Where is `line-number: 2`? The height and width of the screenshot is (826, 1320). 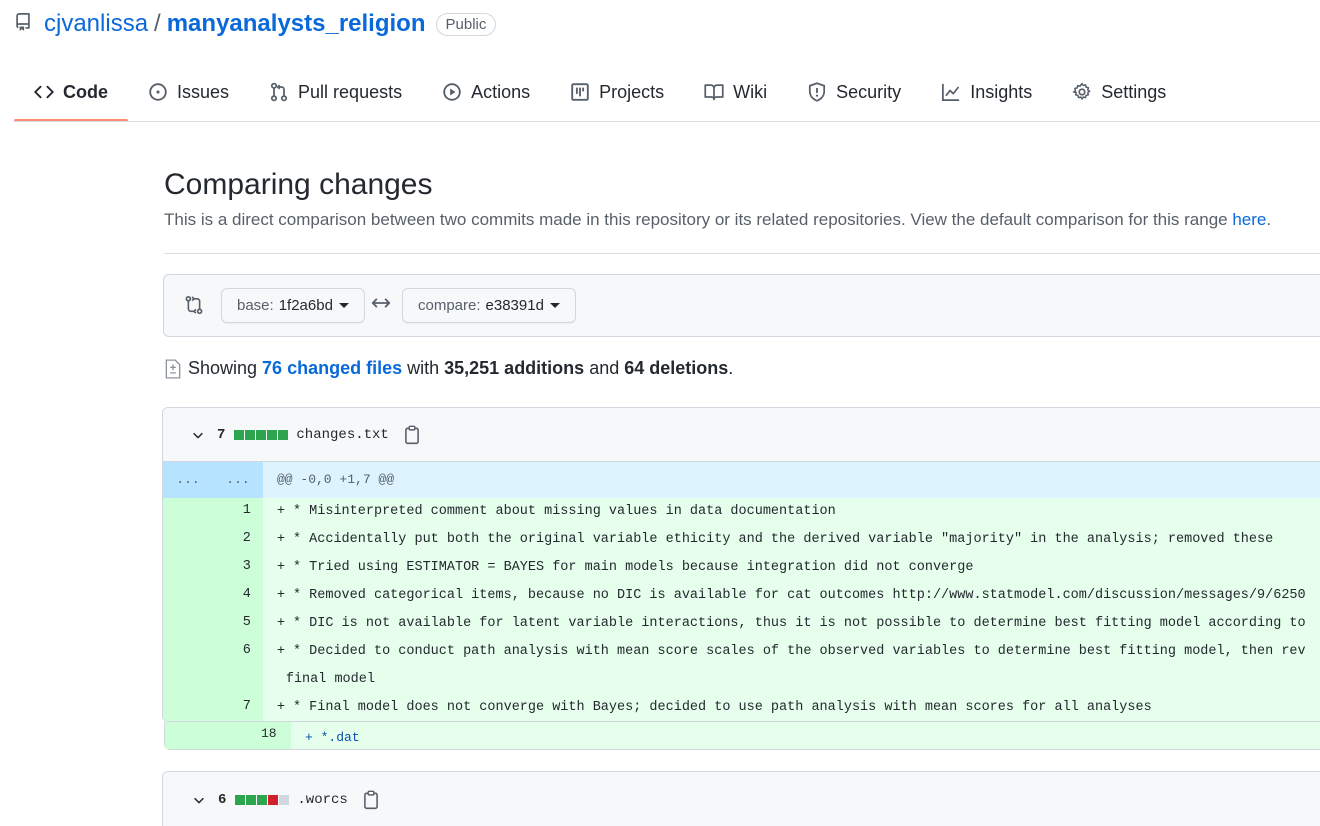 line-number: 2 is located at coordinates (237, 540).